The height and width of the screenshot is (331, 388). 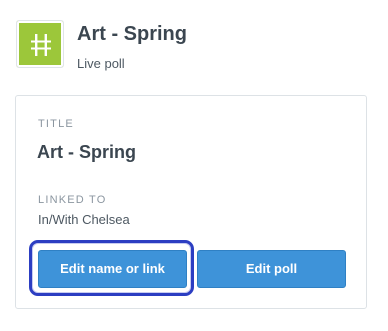 What do you see at coordinates (101, 63) in the screenshot?
I see `poll-status-text: Live poll` at bounding box center [101, 63].